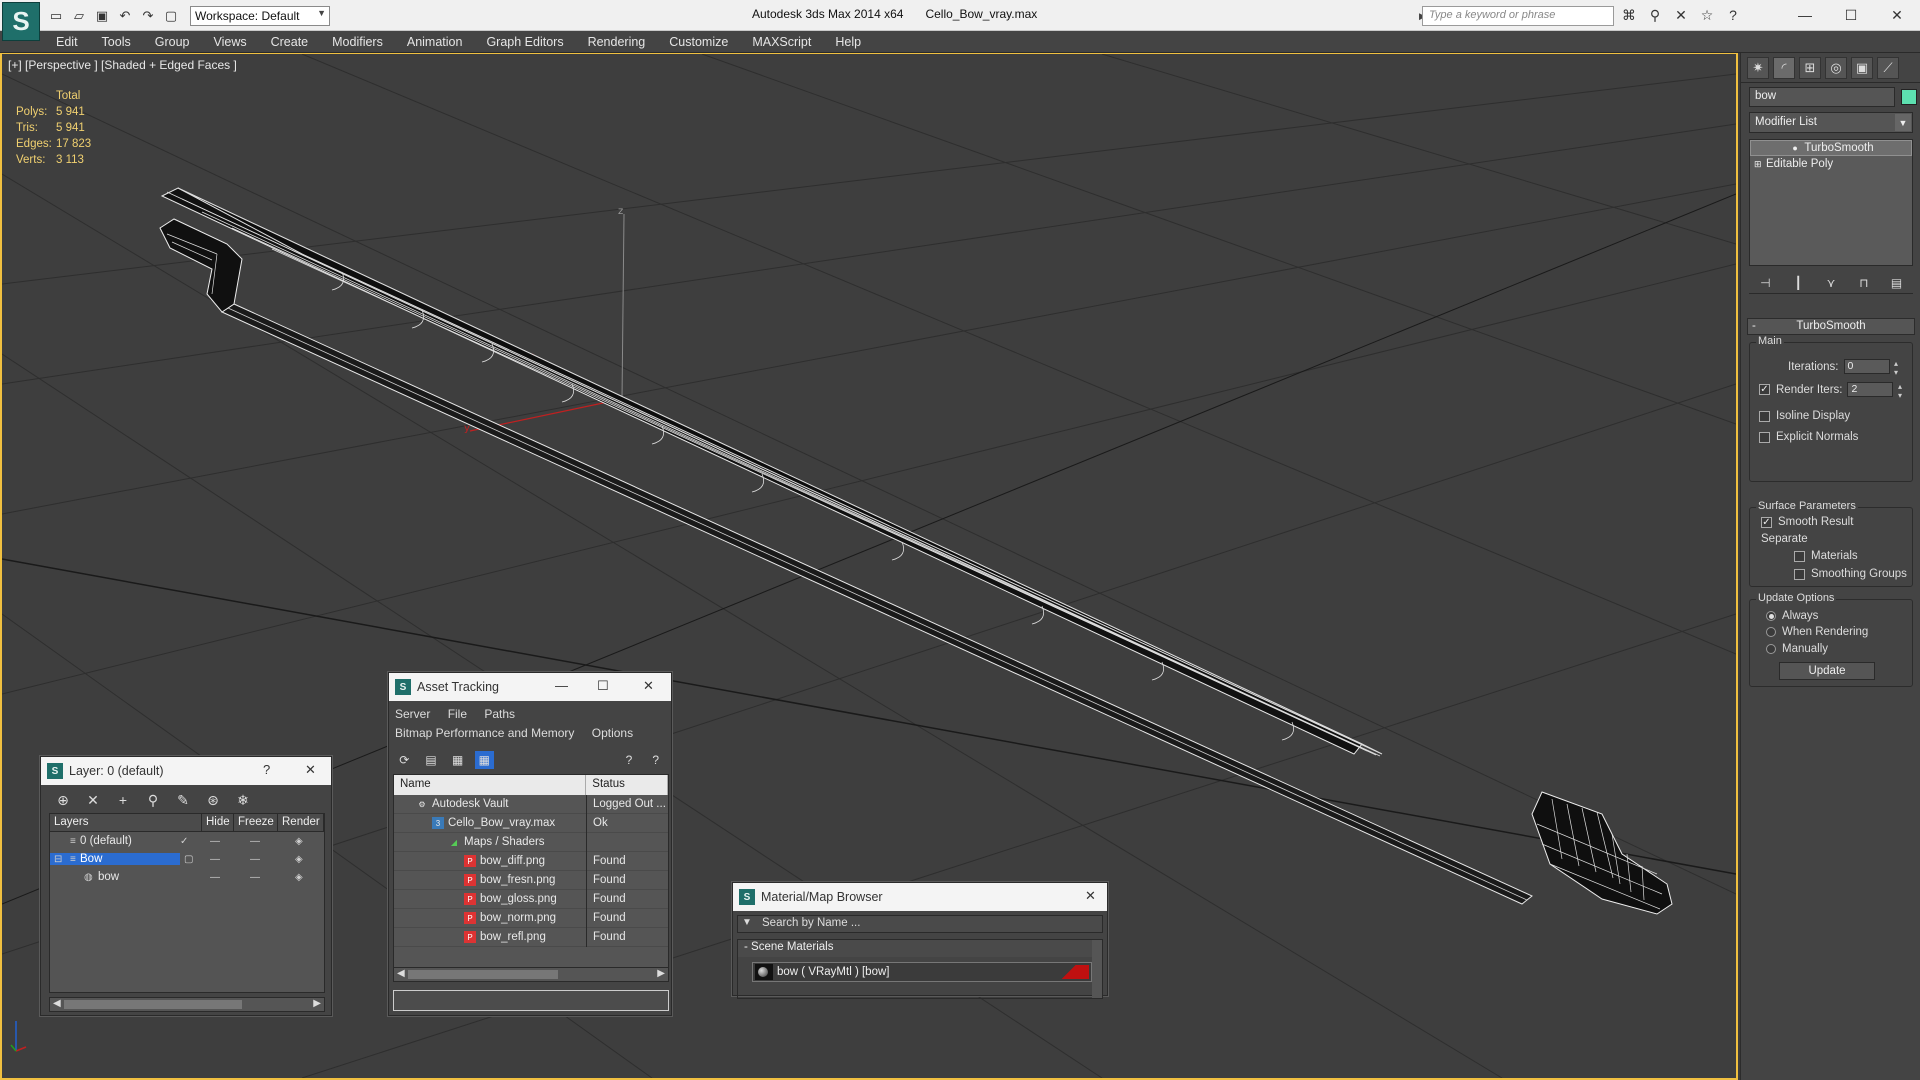 The width and height of the screenshot is (1920, 1080). What do you see at coordinates (243, 800) in the screenshot?
I see `freeze-all-icon: ❄` at bounding box center [243, 800].